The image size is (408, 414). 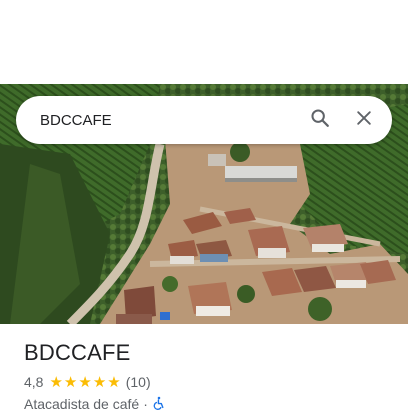 What do you see at coordinates (159, 404) in the screenshot?
I see `wheelchair-icon` at bounding box center [159, 404].